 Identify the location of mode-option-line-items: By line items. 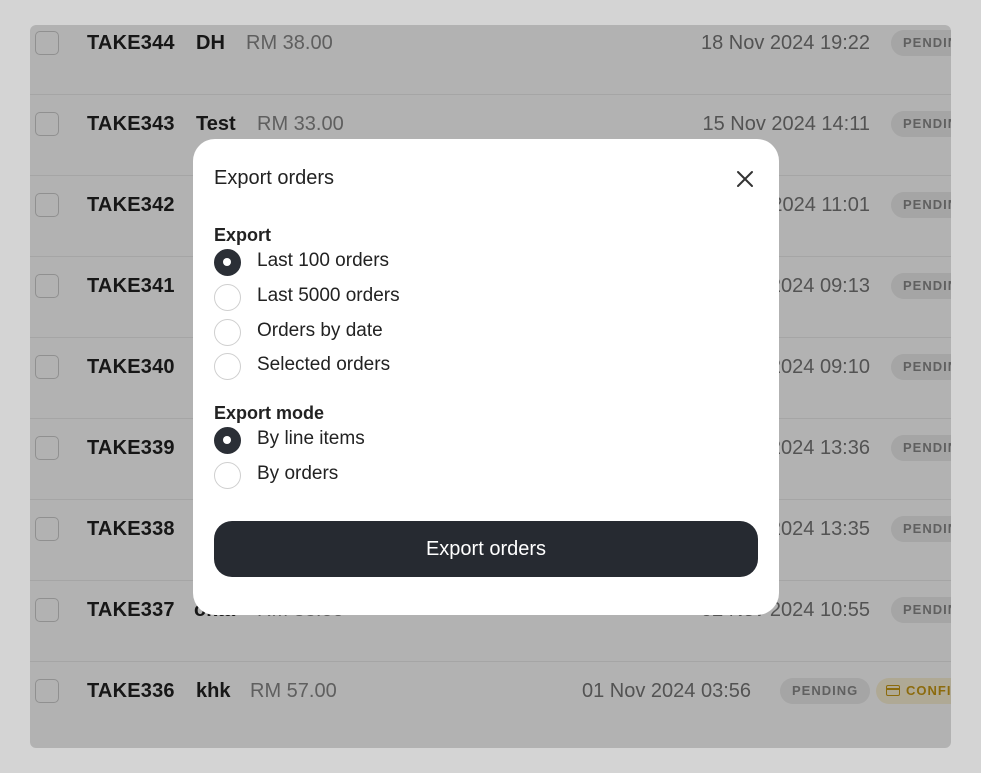
(414, 441).